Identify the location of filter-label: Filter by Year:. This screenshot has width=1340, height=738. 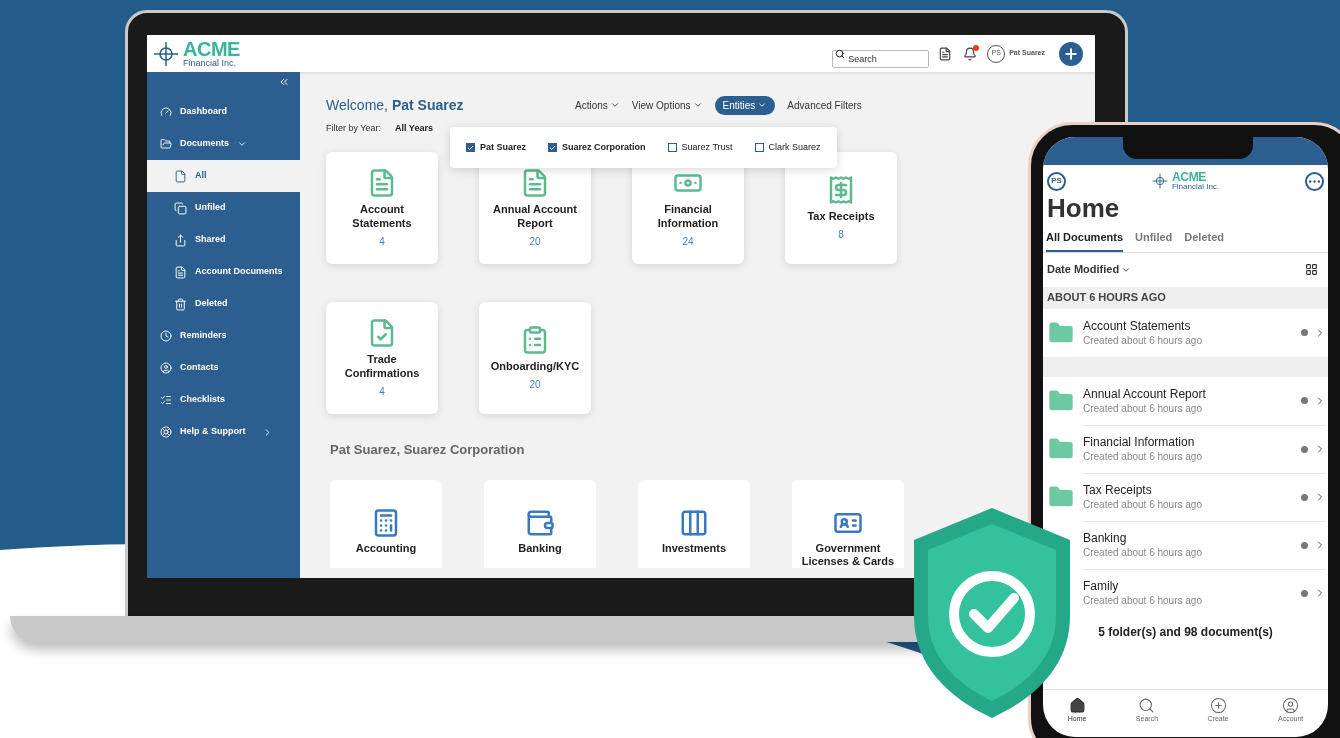
(354, 129).